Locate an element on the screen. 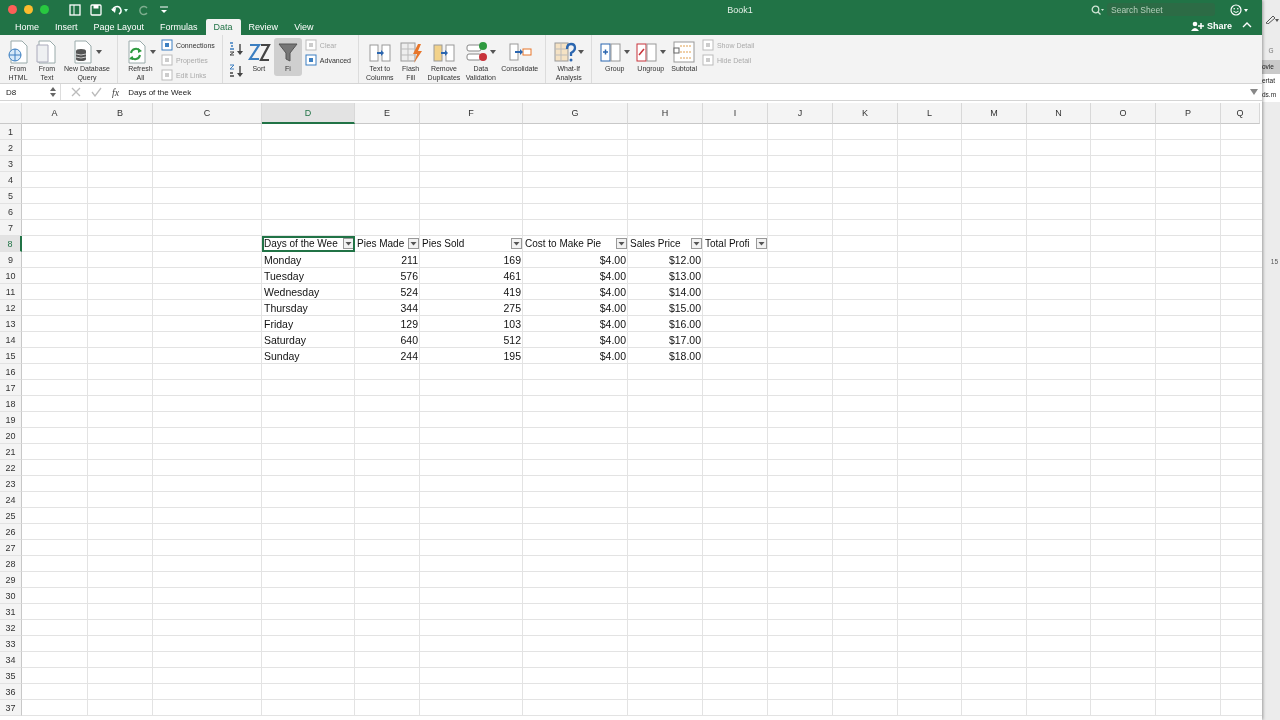 This screenshot has height=720, width=1280. row-header: 10 is located at coordinates (11, 276).